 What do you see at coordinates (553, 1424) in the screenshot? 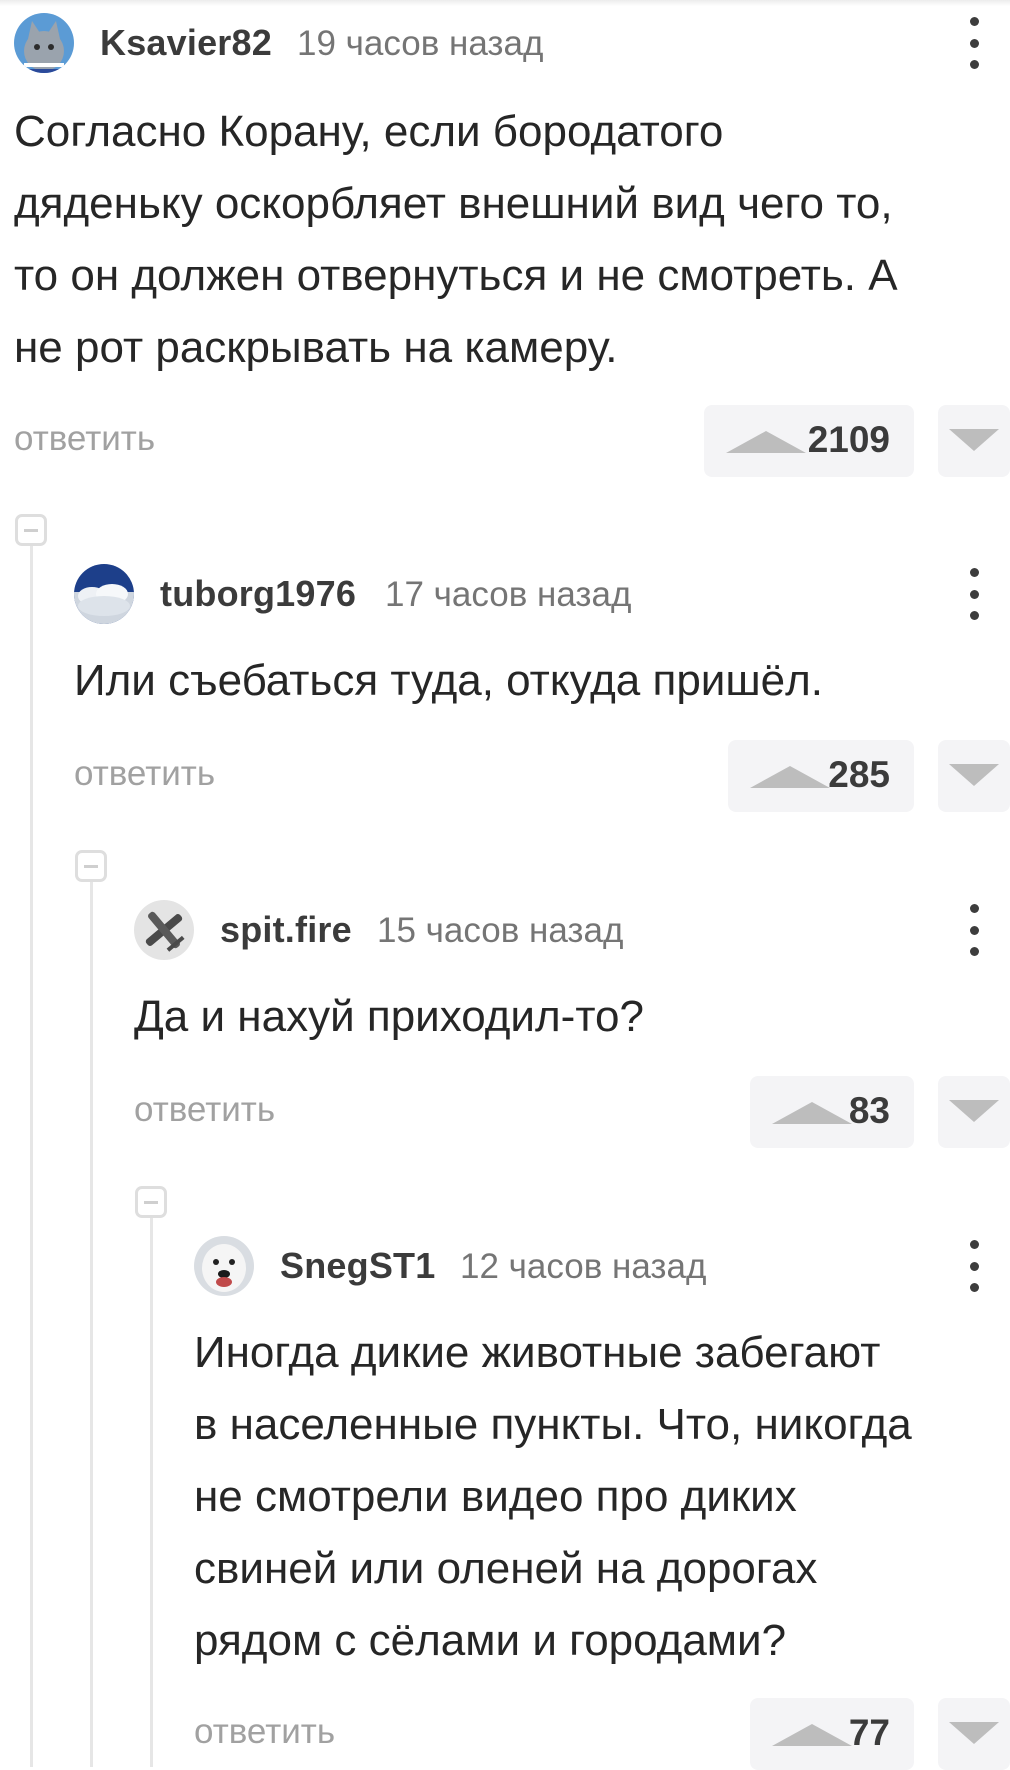
I see `comment-text-line: в населенные пункты. Что, никогда` at bounding box center [553, 1424].